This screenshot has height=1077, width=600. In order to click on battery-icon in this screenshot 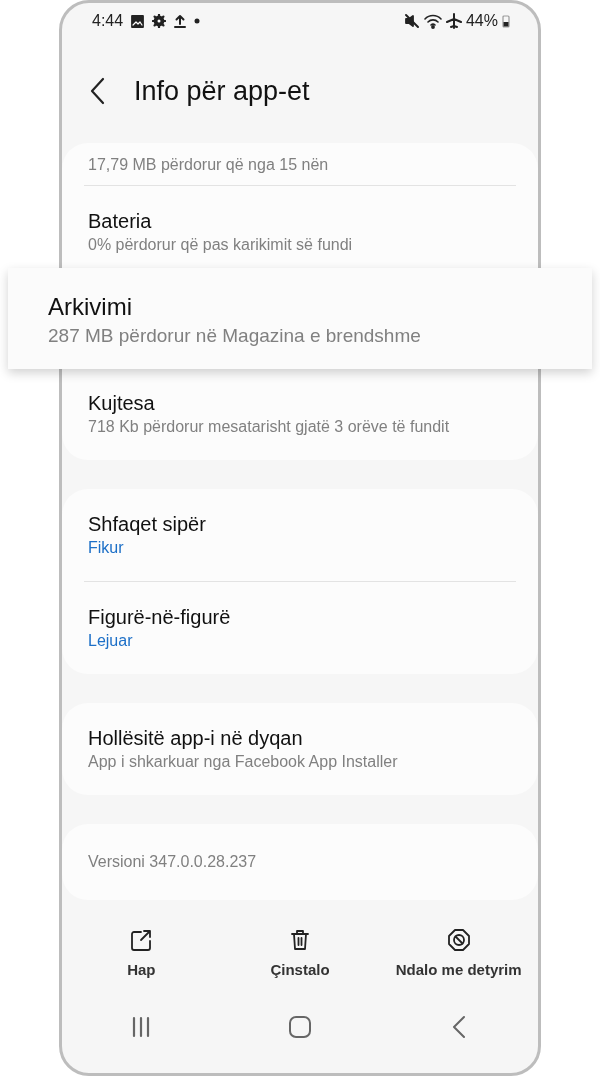, I will do `click(506, 21)`.